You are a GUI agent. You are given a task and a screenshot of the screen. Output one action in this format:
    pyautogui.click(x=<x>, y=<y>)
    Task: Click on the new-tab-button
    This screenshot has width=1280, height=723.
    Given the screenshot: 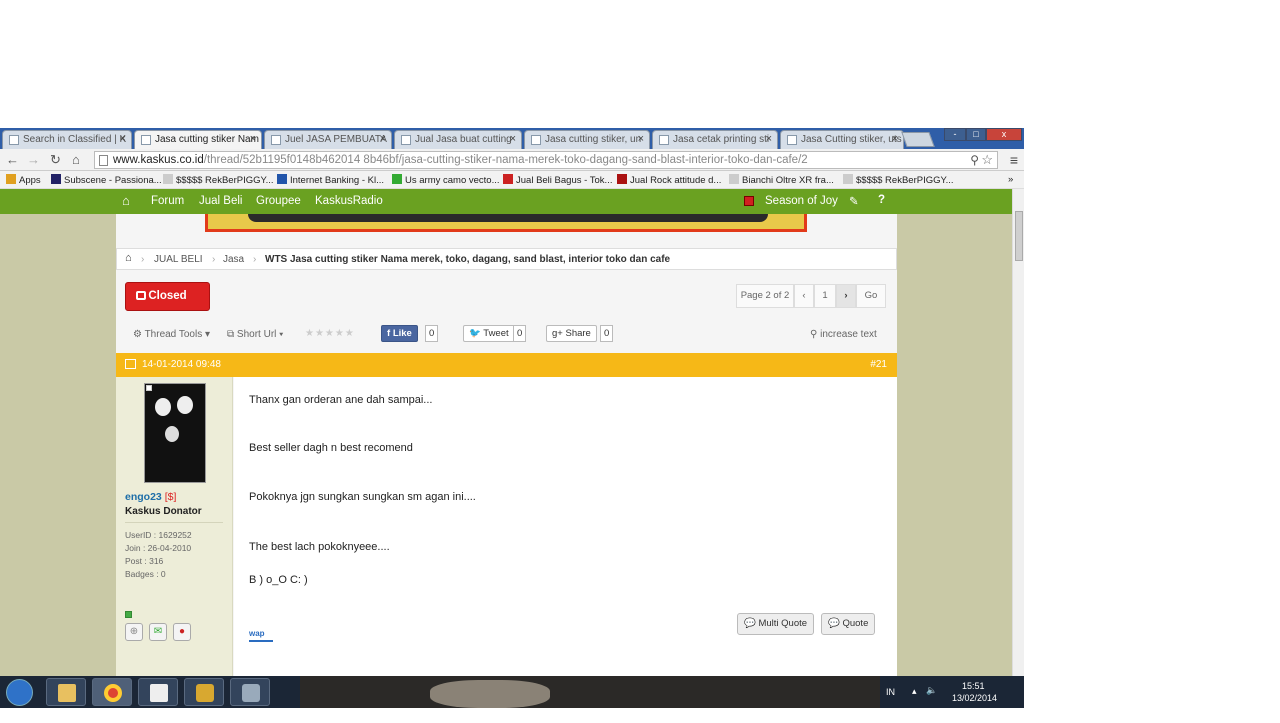 What is the action you would take?
    pyautogui.click(x=918, y=139)
    